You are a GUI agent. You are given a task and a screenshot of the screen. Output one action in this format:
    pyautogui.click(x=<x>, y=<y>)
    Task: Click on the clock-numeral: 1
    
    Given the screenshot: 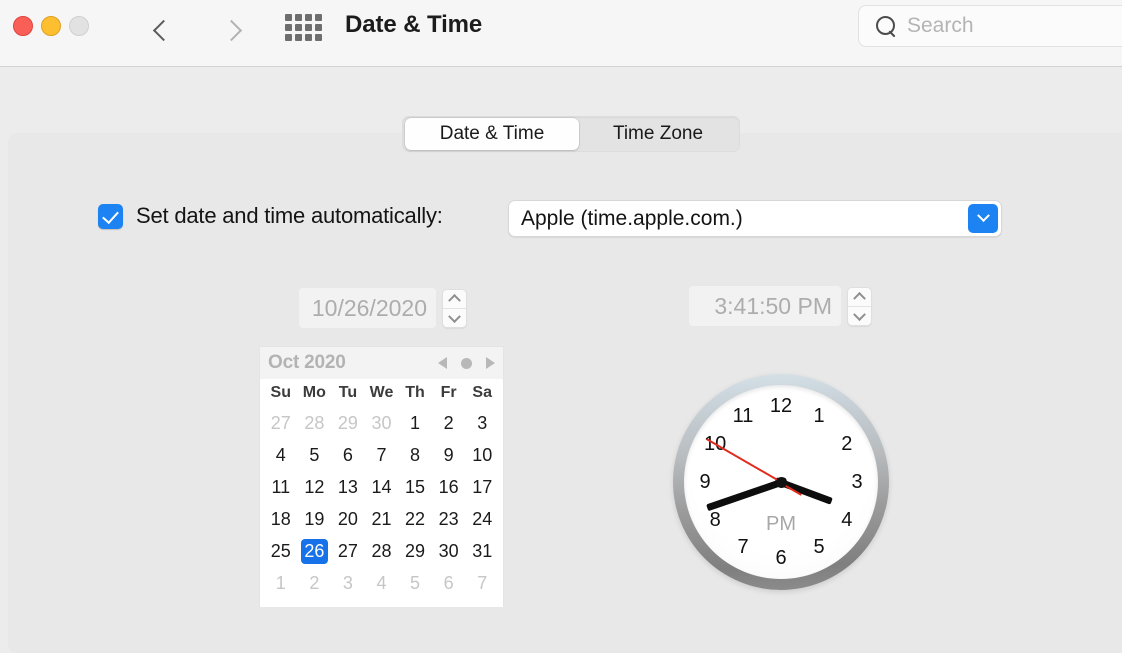 What is the action you would take?
    pyautogui.click(x=819, y=415)
    